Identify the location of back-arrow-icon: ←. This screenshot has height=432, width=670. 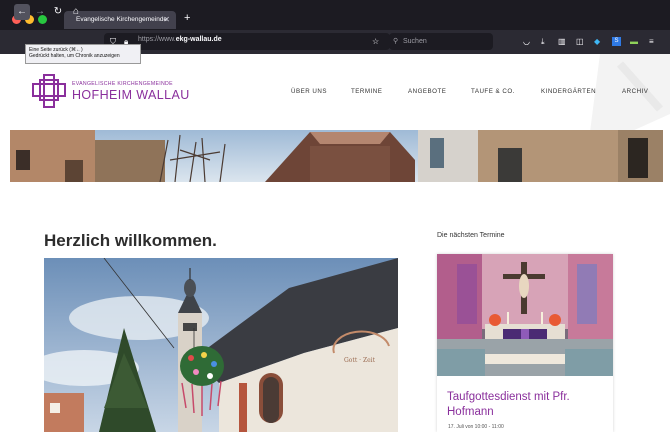
(22, 12).